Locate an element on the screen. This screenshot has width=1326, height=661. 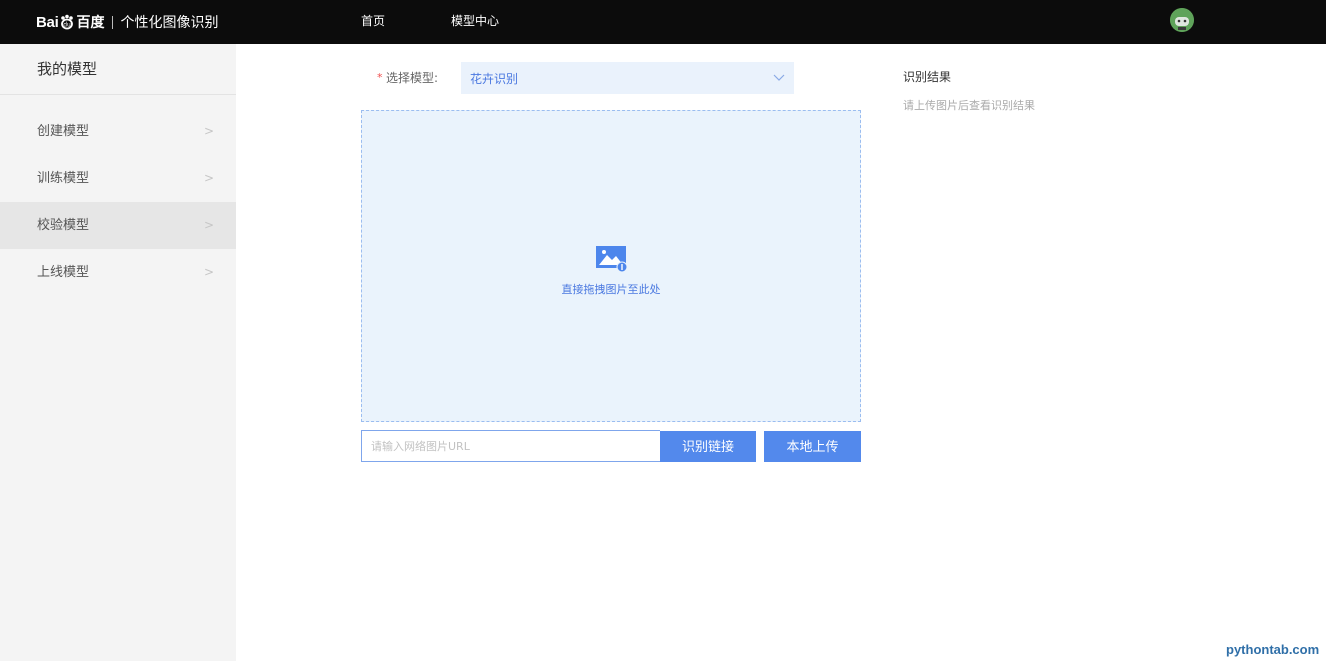
chevron-down-icon is located at coordinates (779, 77).